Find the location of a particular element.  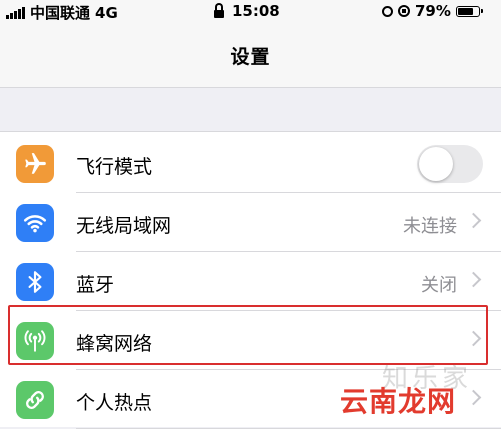

airplane-toggle is located at coordinates (450, 164).